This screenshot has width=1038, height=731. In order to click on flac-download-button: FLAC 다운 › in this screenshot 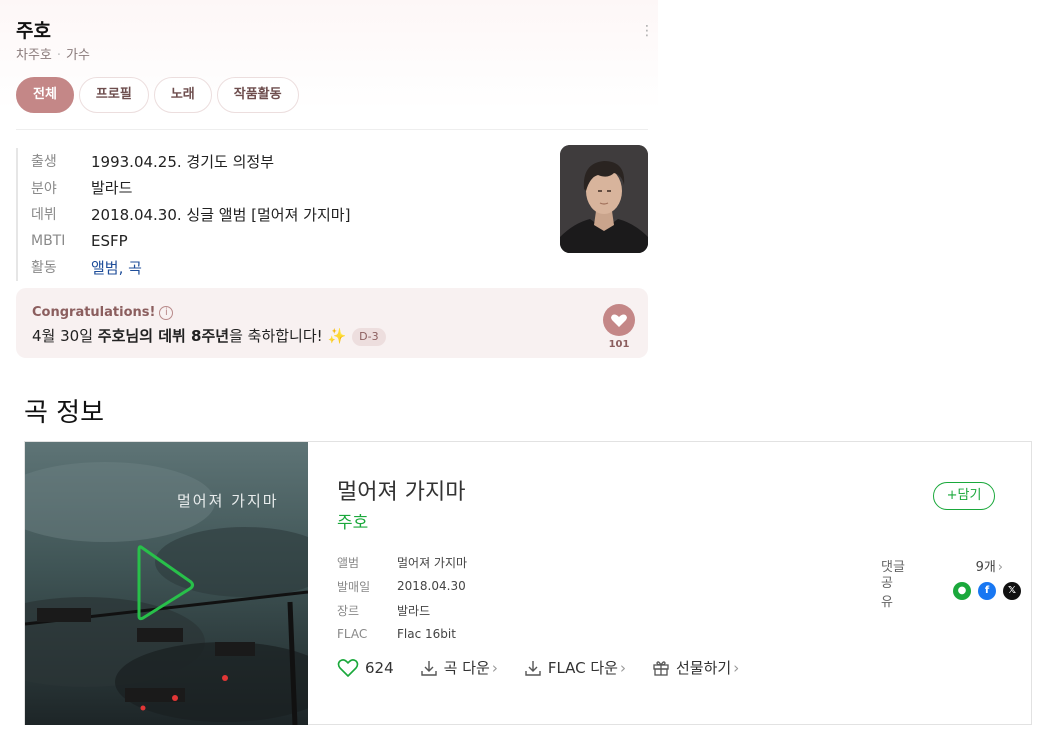, I will do `click(575, 667)`.